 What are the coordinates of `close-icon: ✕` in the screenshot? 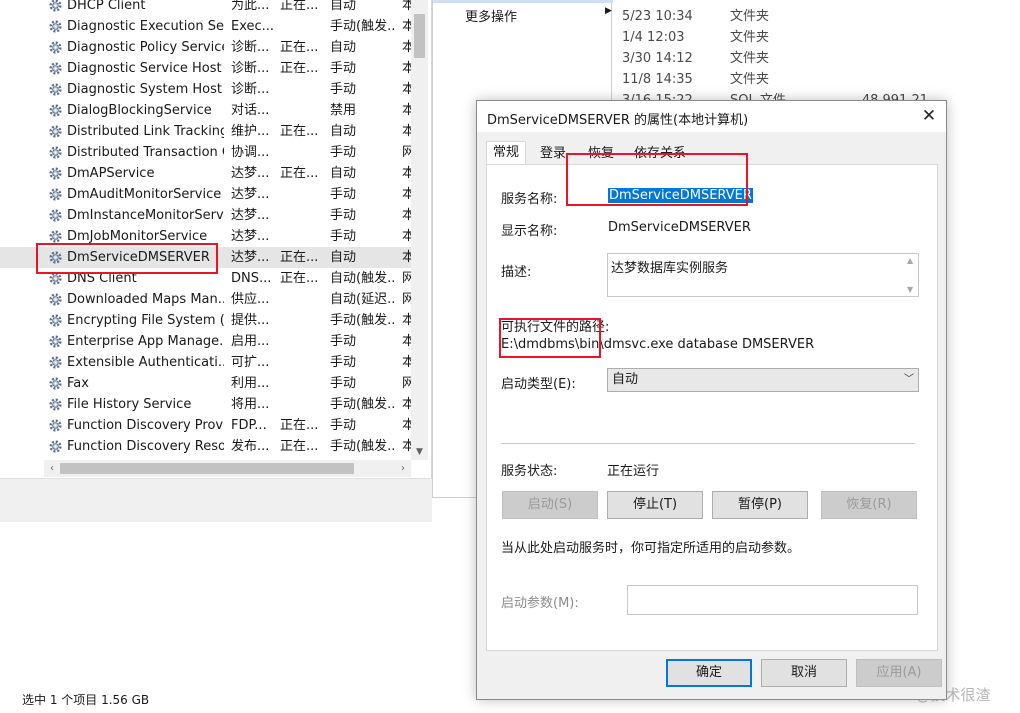 It's located at (929, 116).